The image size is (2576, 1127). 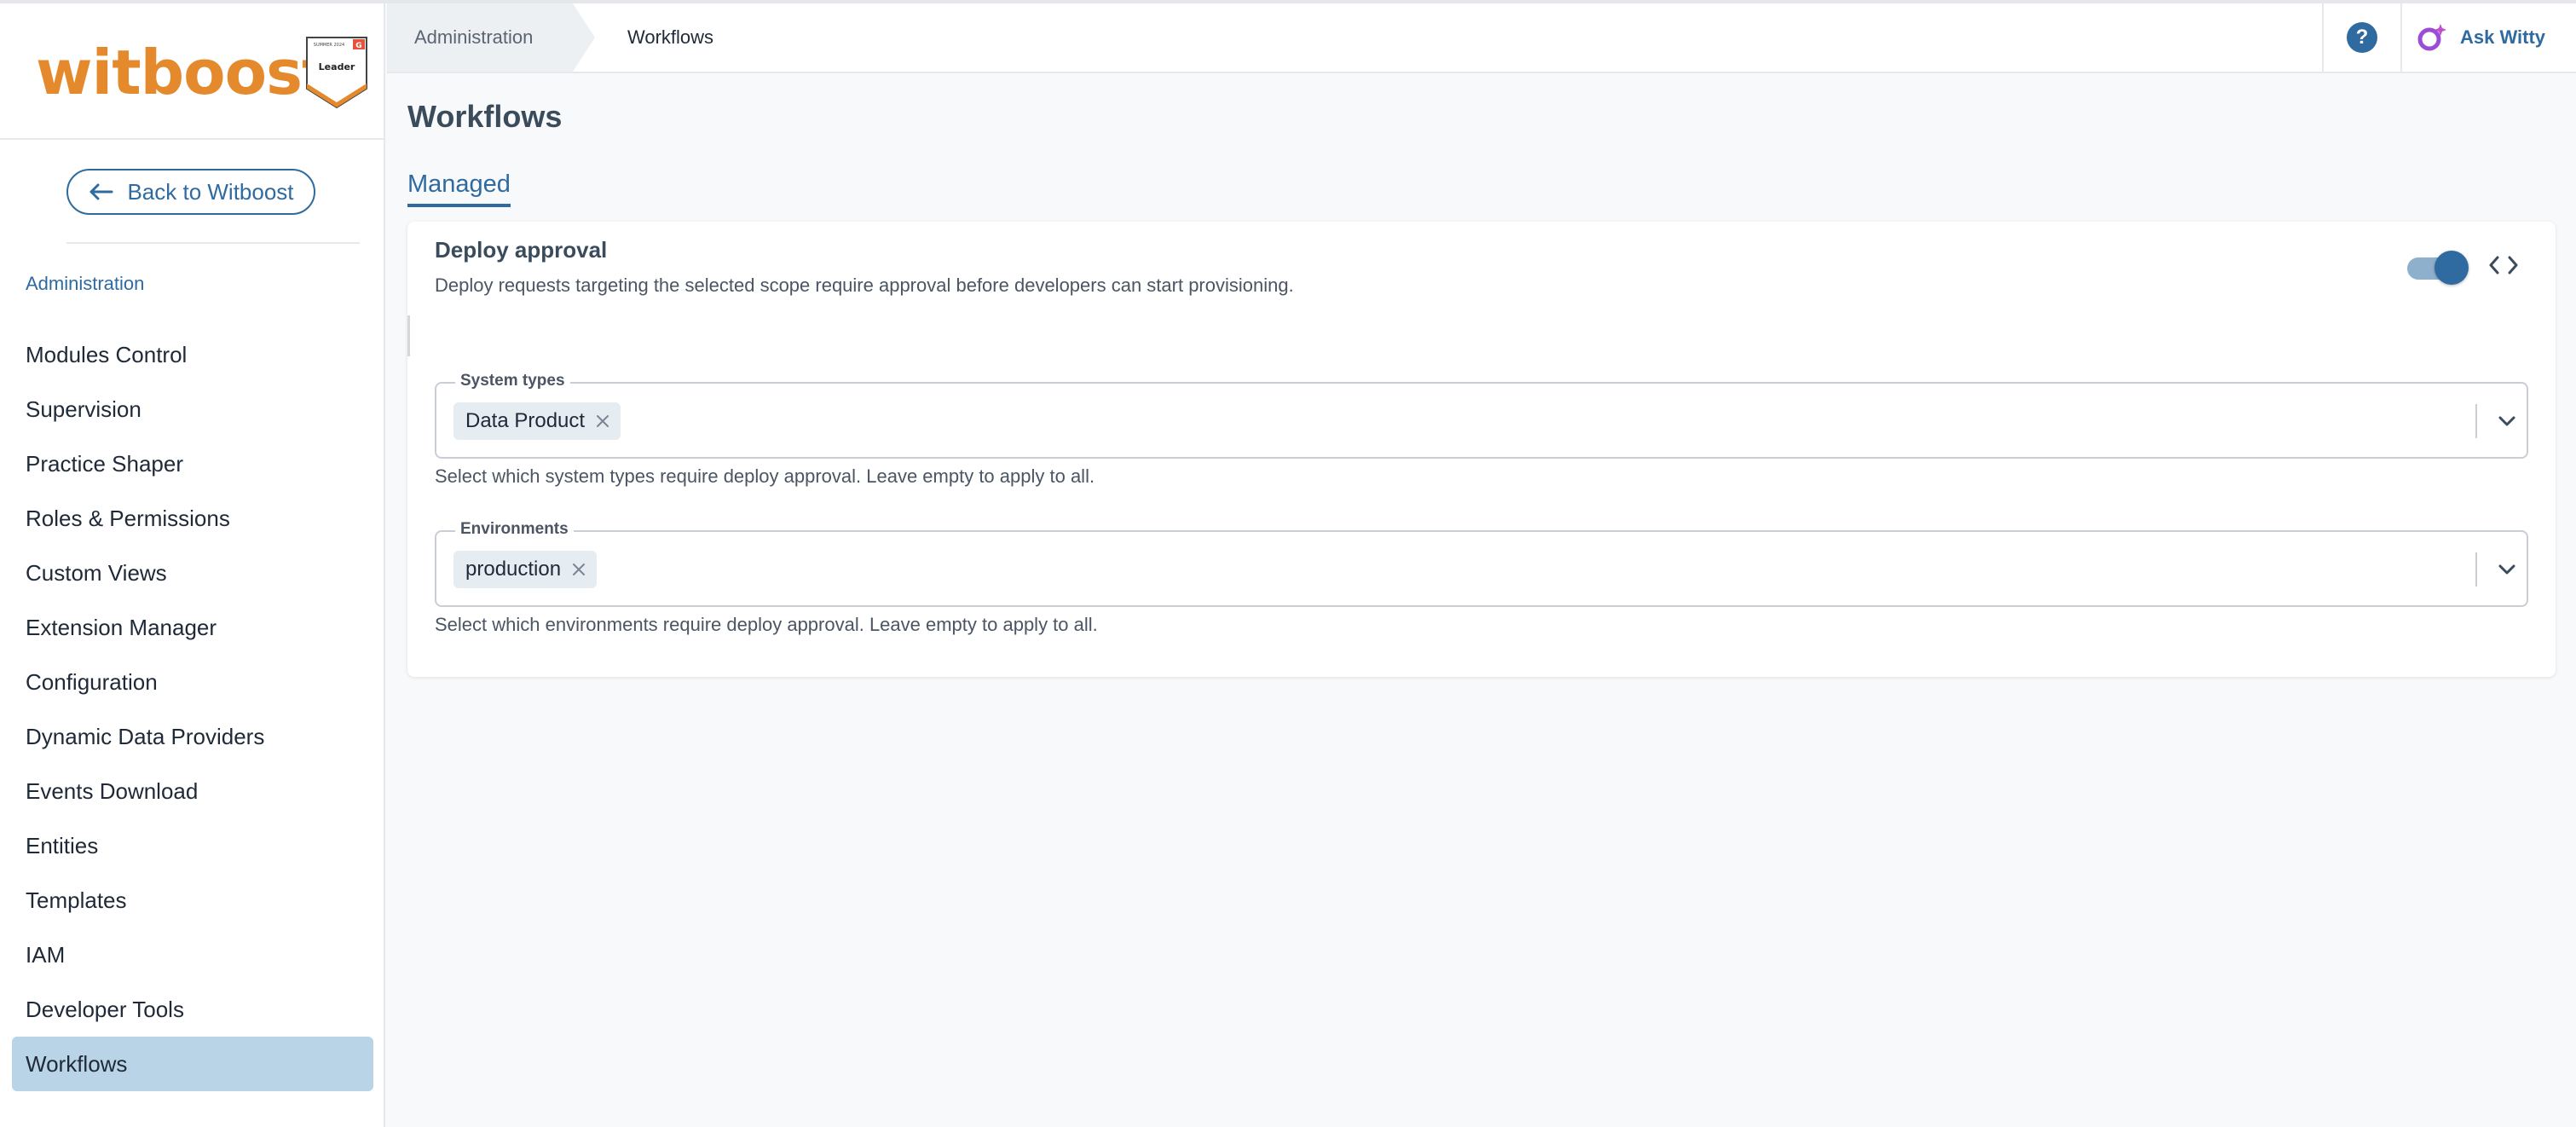 I want to click on breadcrumb-current: Workflows, so click(x=670, y=37).